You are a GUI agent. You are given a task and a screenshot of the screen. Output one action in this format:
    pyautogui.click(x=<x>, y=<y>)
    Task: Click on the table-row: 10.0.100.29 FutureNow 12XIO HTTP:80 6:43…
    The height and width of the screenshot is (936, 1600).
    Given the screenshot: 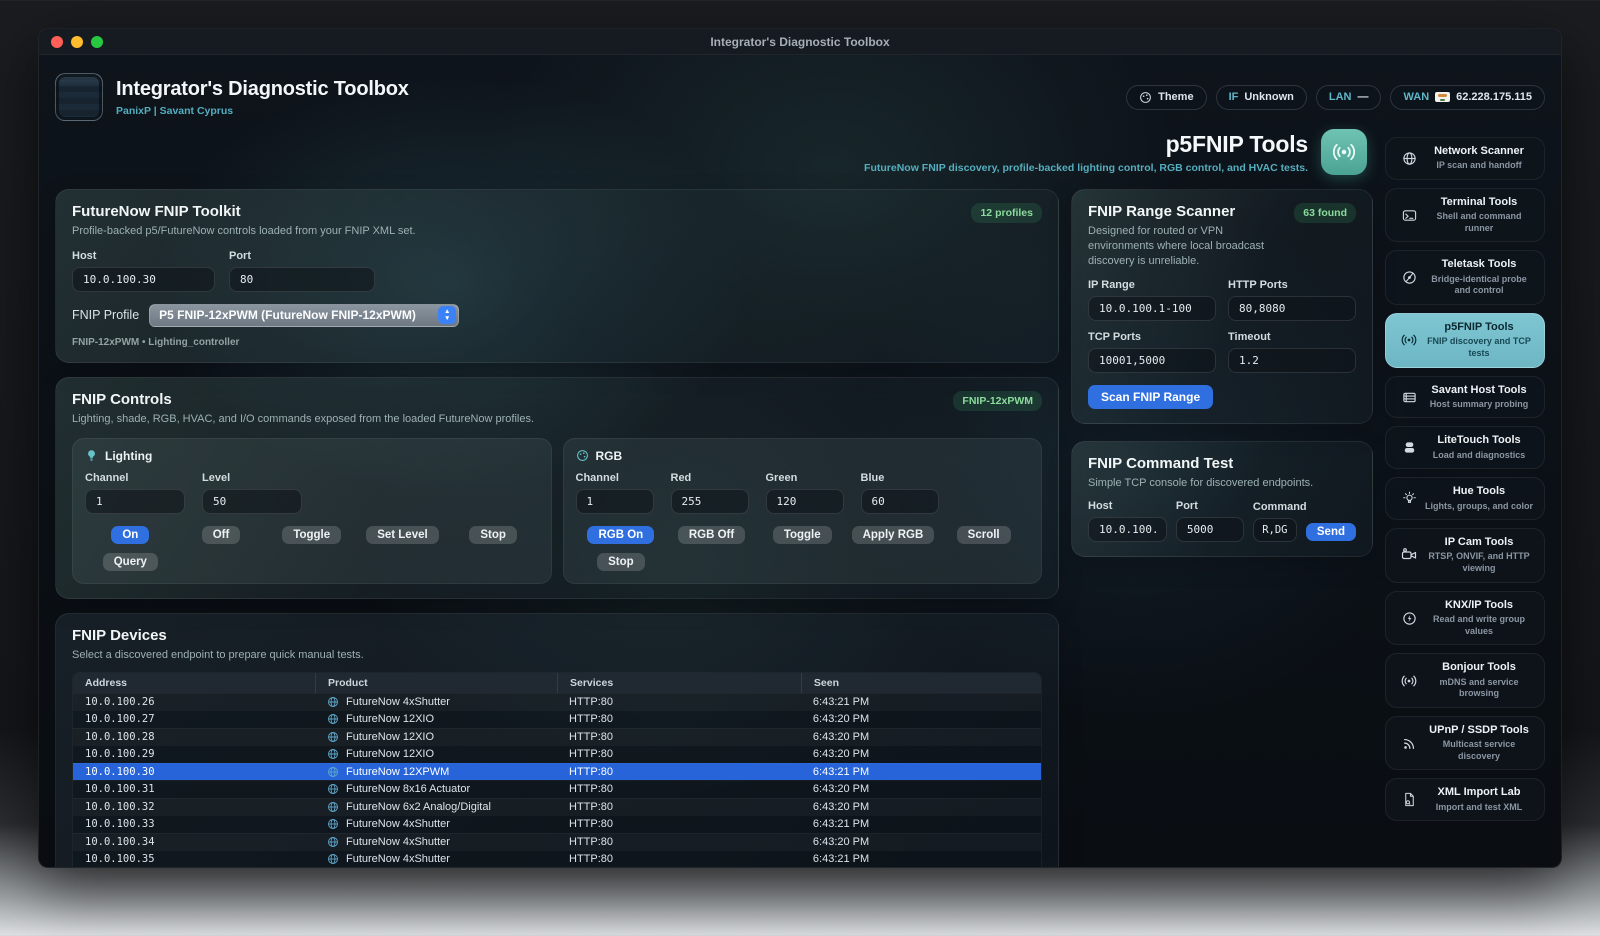 What is the action you would take?
    pyautogui.click(x=557, y=754)
    